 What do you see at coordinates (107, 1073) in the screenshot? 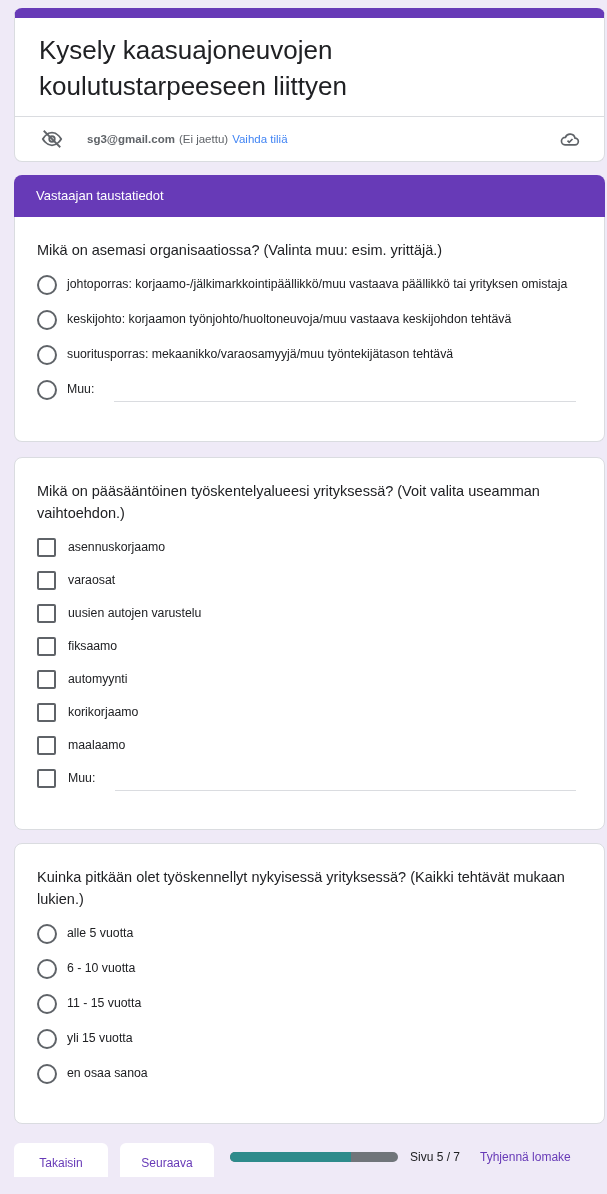
I see `option-label: en osaa sanoa` at bounding box center [107, 1073].